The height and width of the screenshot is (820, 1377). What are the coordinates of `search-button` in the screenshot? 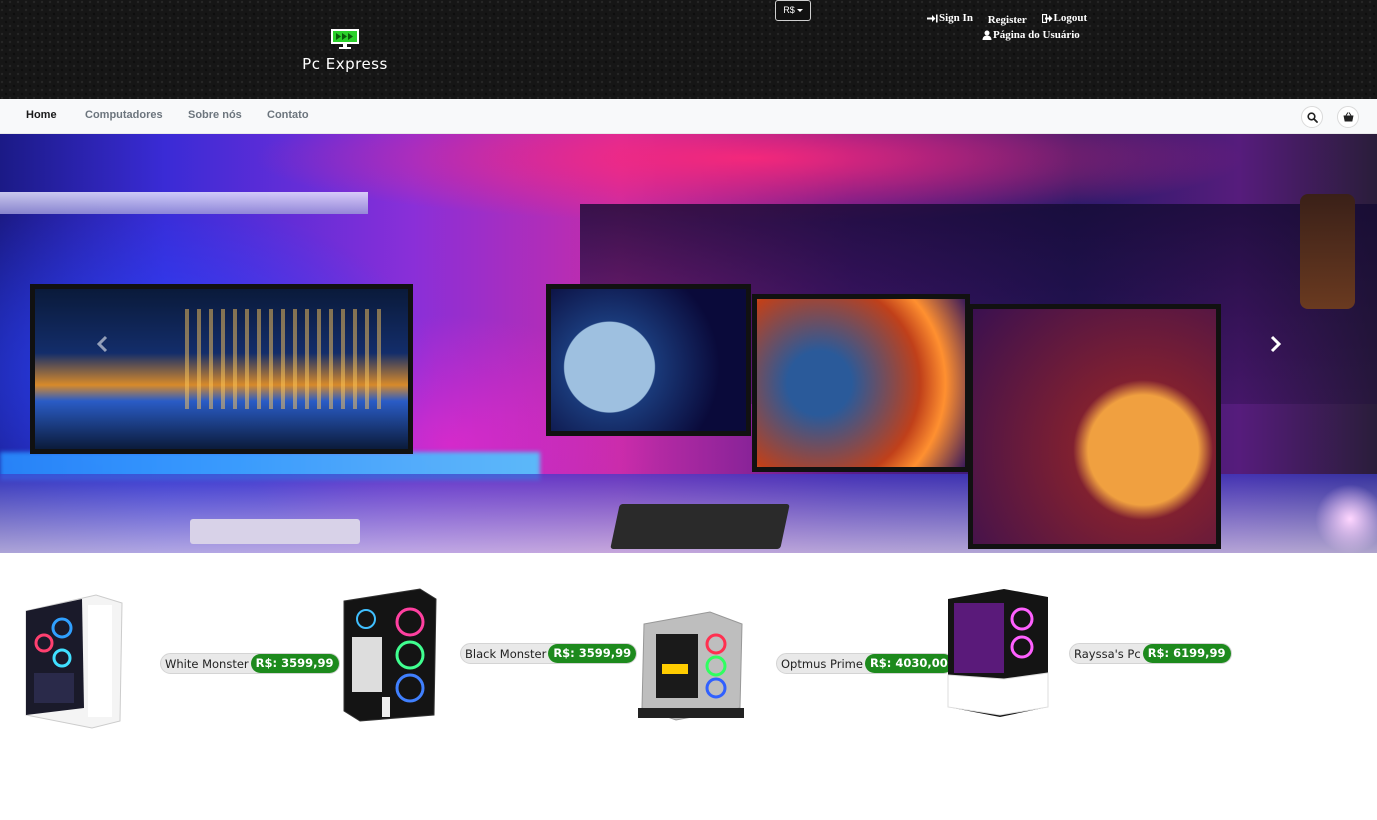 It's located at (1312, 117).